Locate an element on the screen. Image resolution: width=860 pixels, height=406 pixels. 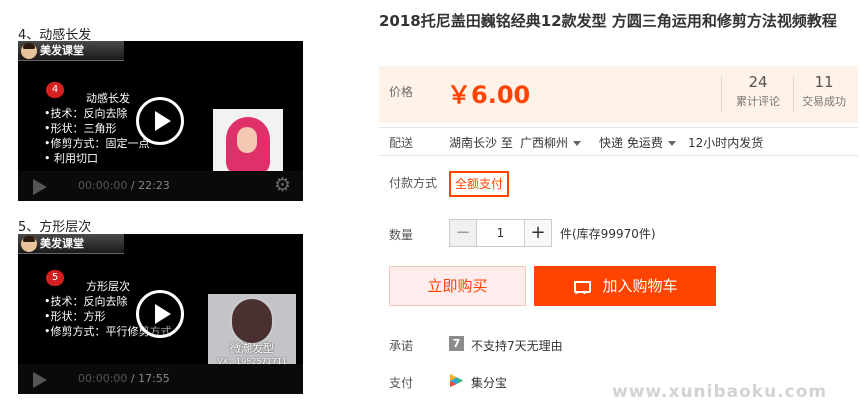
buy-now-button: 立即购买 is located at coordinates (457, 286).